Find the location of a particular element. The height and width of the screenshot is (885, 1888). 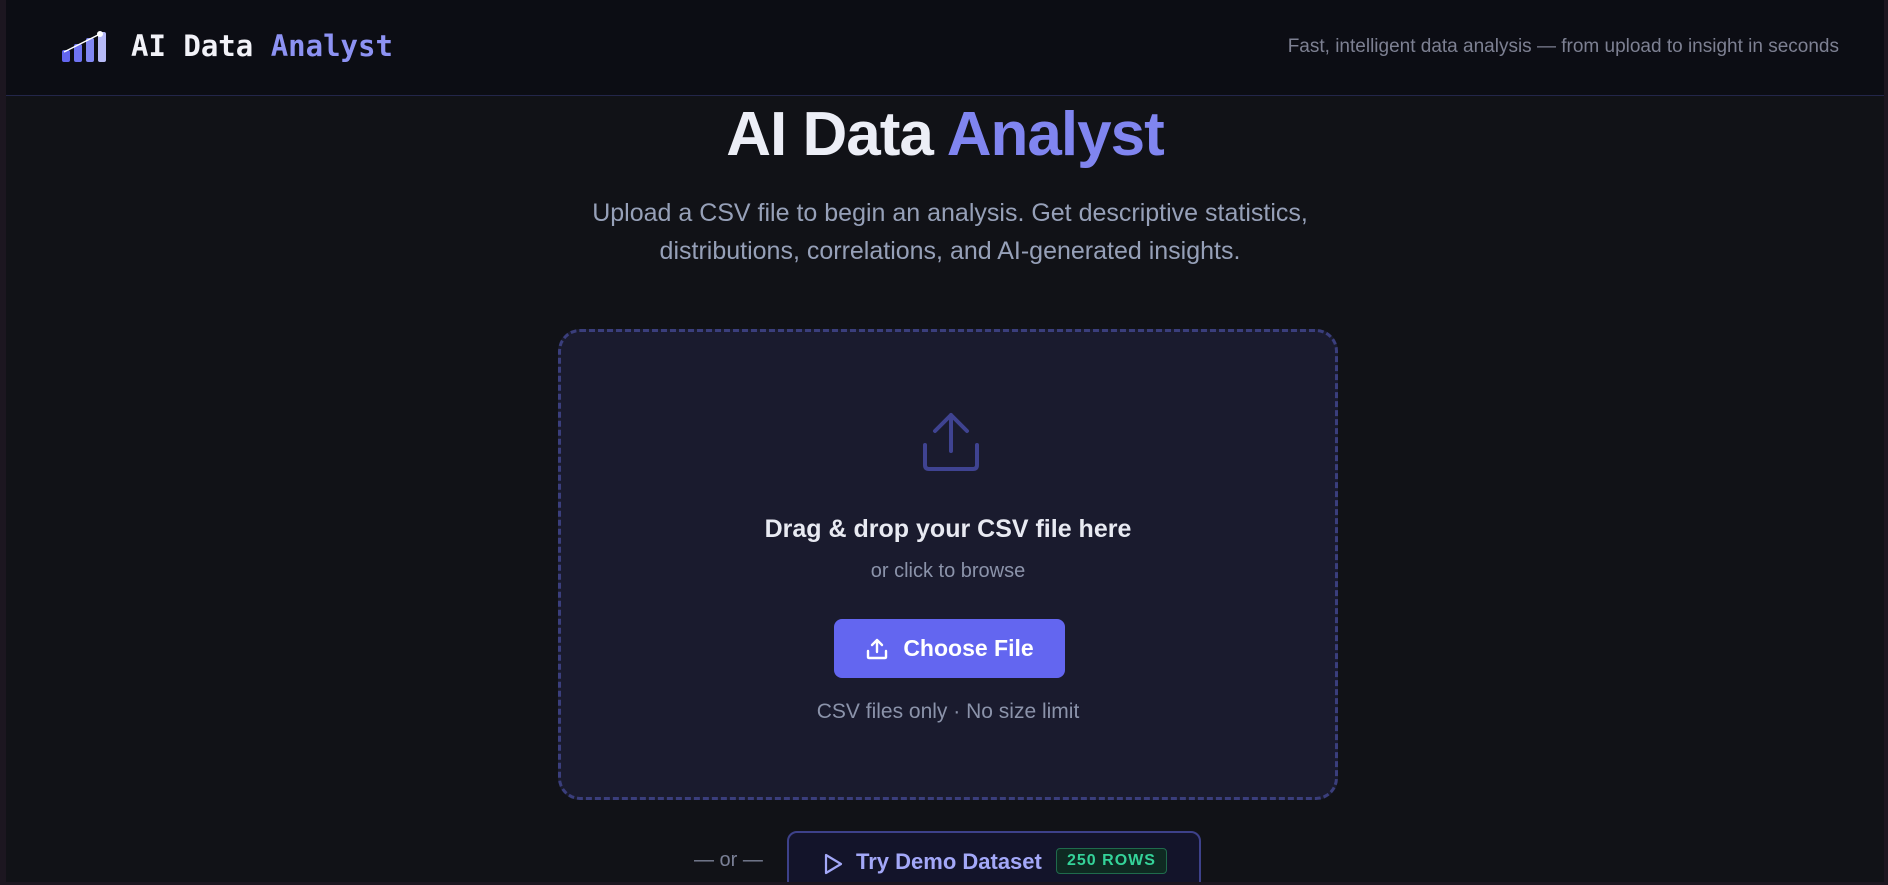

play-icon is located at coordinates (833, 864).